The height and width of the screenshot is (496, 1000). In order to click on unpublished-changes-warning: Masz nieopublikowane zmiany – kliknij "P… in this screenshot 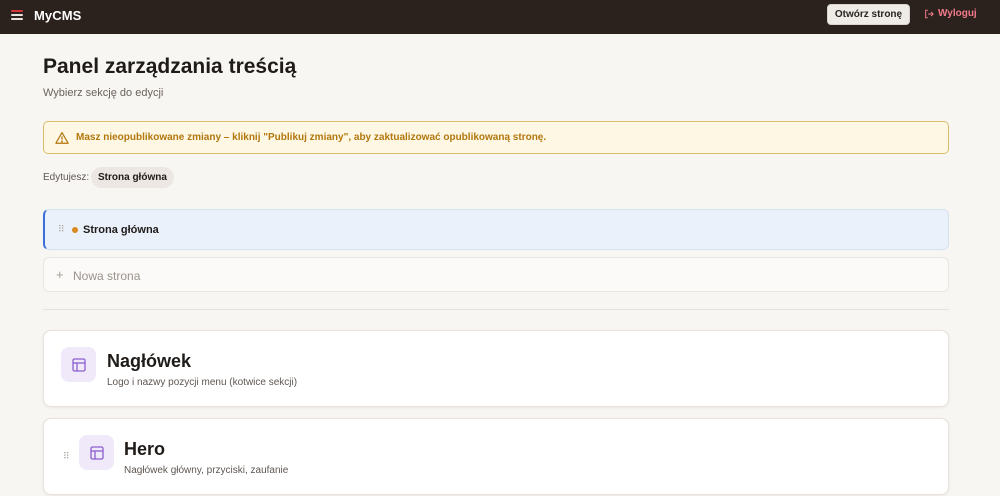, I will do `click(496, 137)`.